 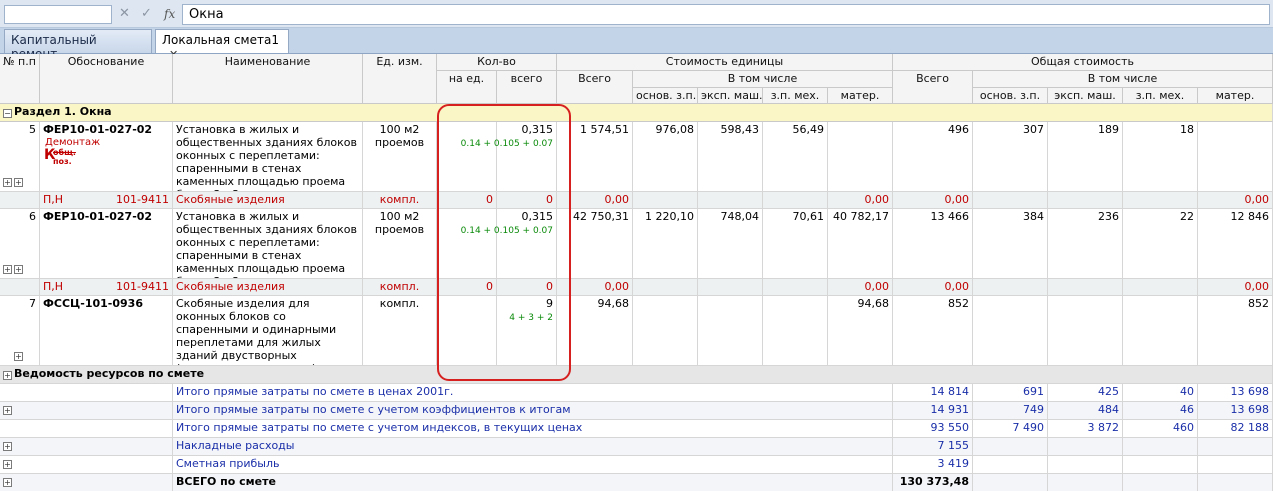 I want to click on row-t-zpmeh: 22, so click(x=1160, y=244).